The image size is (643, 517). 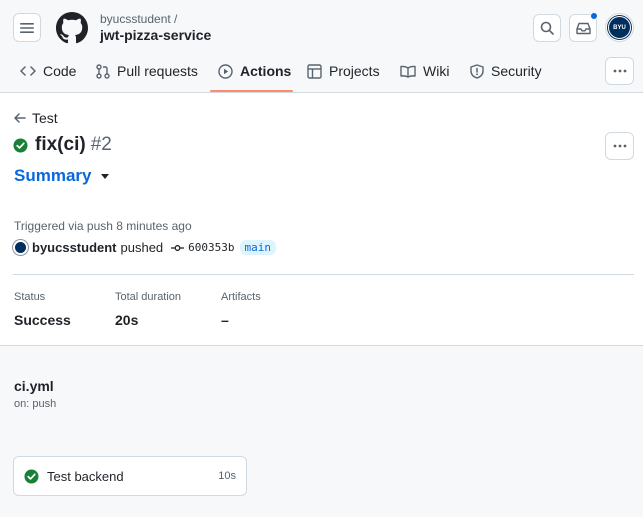 I want to click on triangle-down-icon, so click(x=105, y=176).